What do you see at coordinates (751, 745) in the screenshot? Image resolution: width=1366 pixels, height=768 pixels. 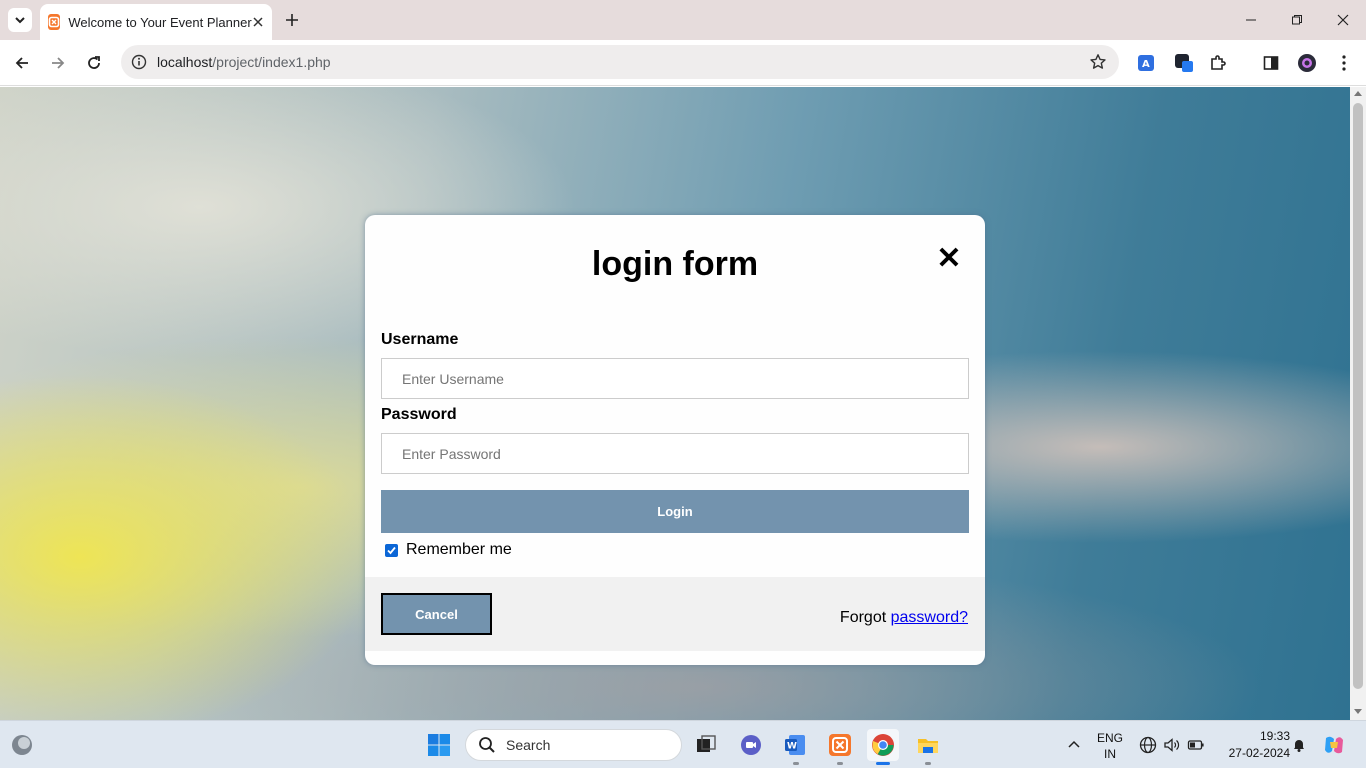 I see `teams-chat-icon` at bounding box center [751, 745].